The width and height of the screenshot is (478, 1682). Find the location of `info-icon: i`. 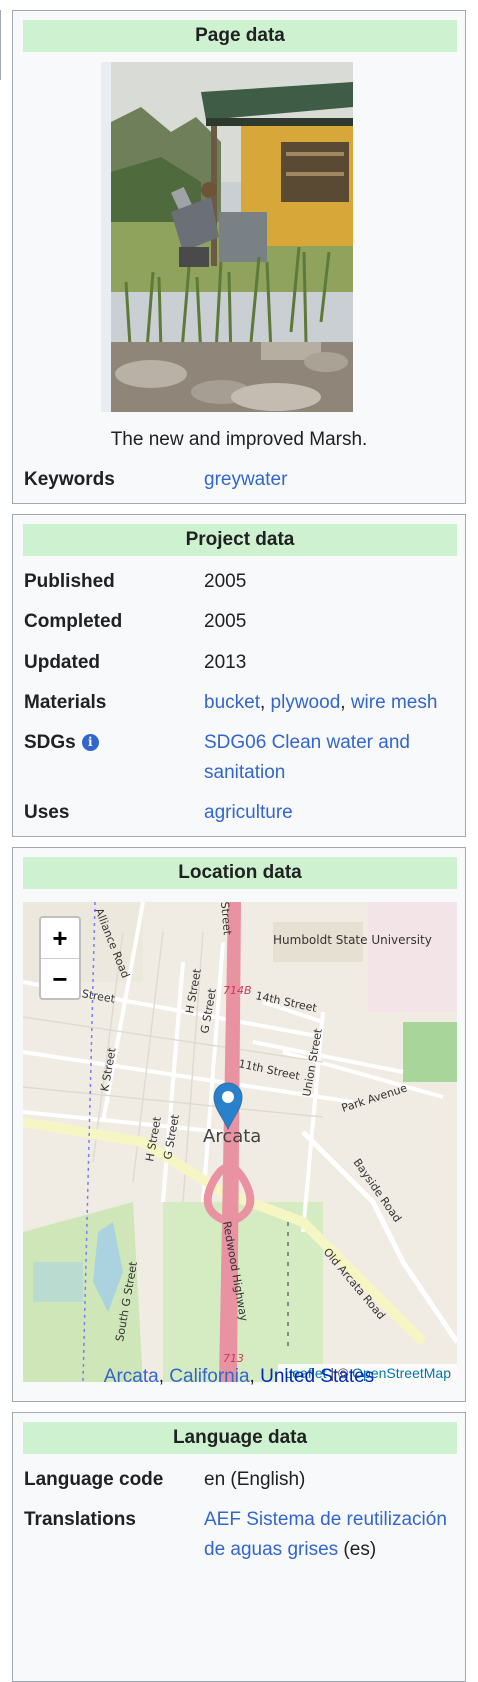

info-icon: i is located at coordinates (90, 742).